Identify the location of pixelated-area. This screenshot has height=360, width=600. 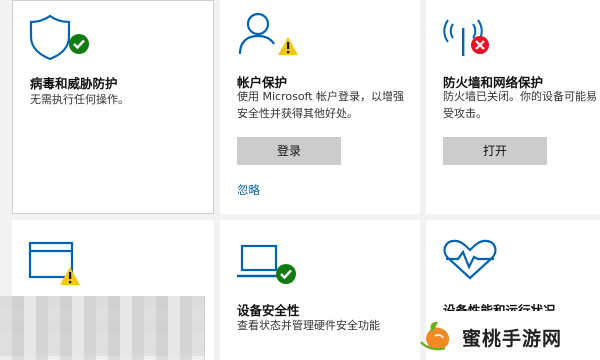
(102, 328).